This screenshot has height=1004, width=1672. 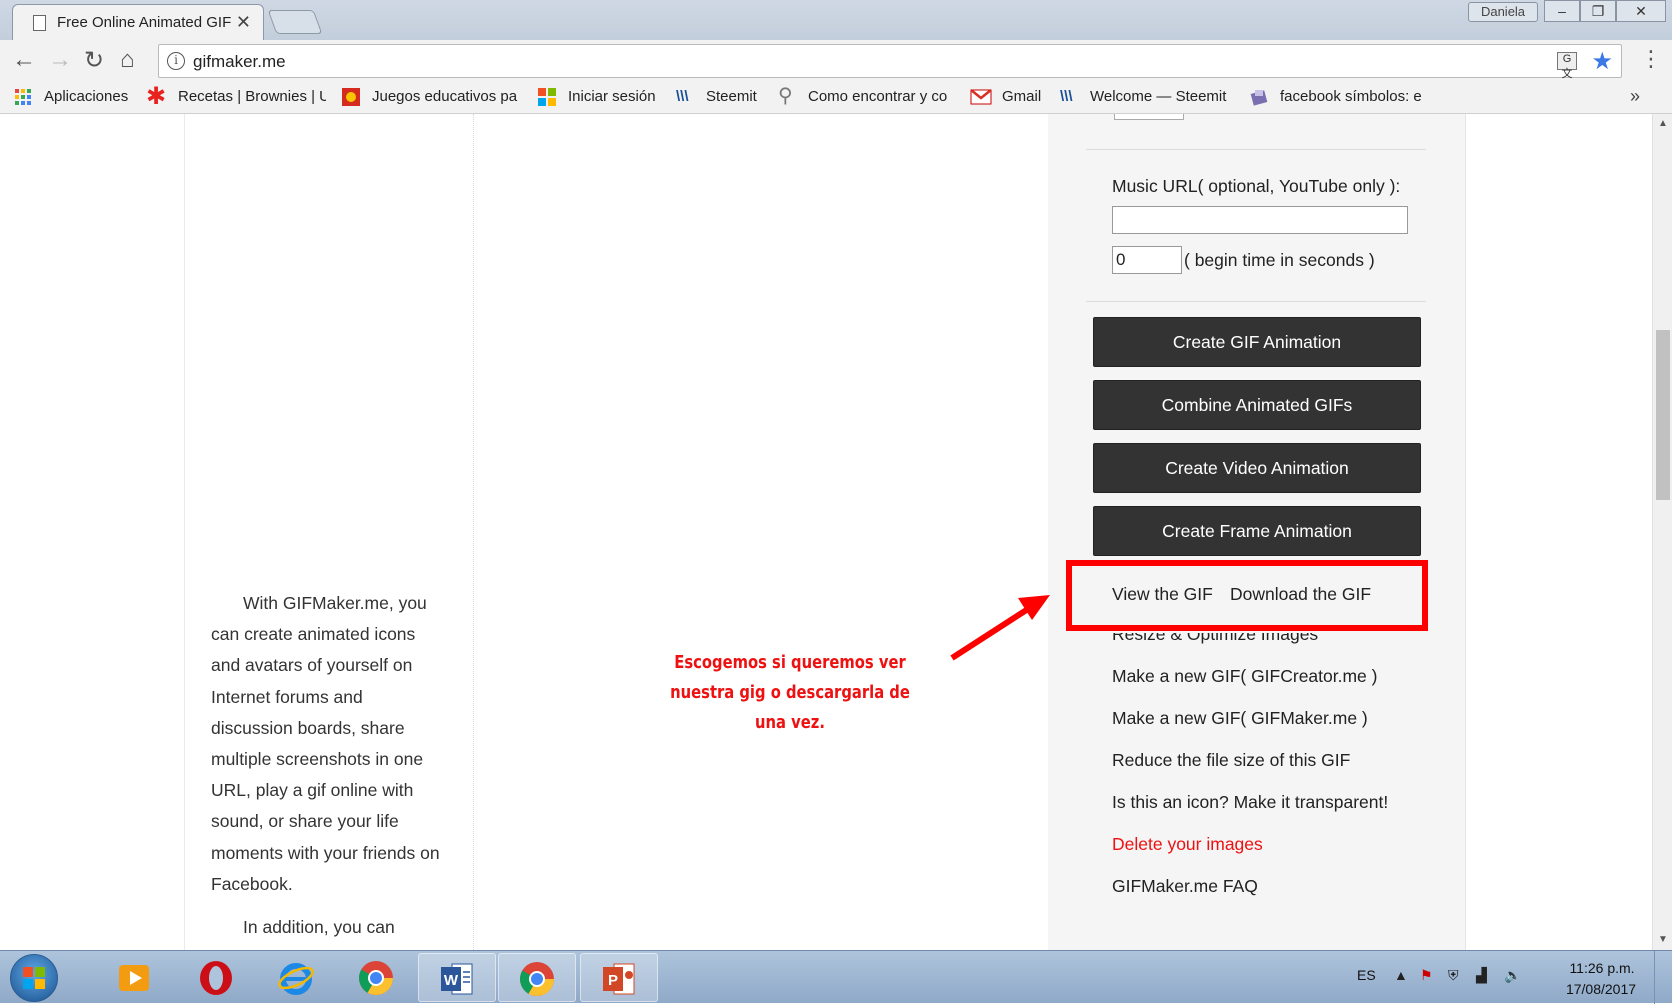 What do you see at coordinates (1662, 532) in the screenshot?
I see `vertical-scrollbar: ▲ ▼` at bounding box center [1662, 532].